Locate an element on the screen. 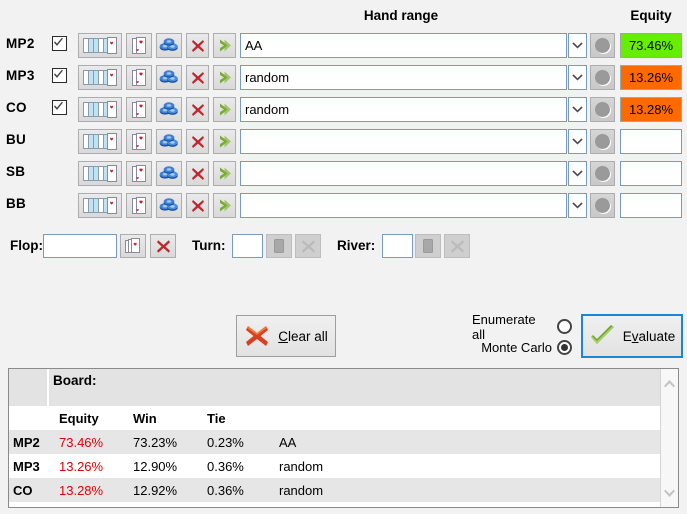  scroll-down-icon is located at coordinates (669, 493).